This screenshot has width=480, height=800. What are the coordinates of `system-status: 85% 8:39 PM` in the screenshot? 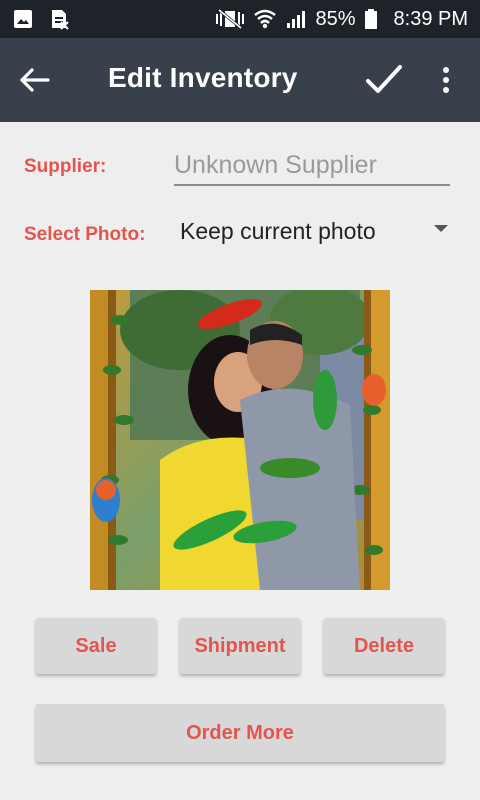 It's located at (341, 19).